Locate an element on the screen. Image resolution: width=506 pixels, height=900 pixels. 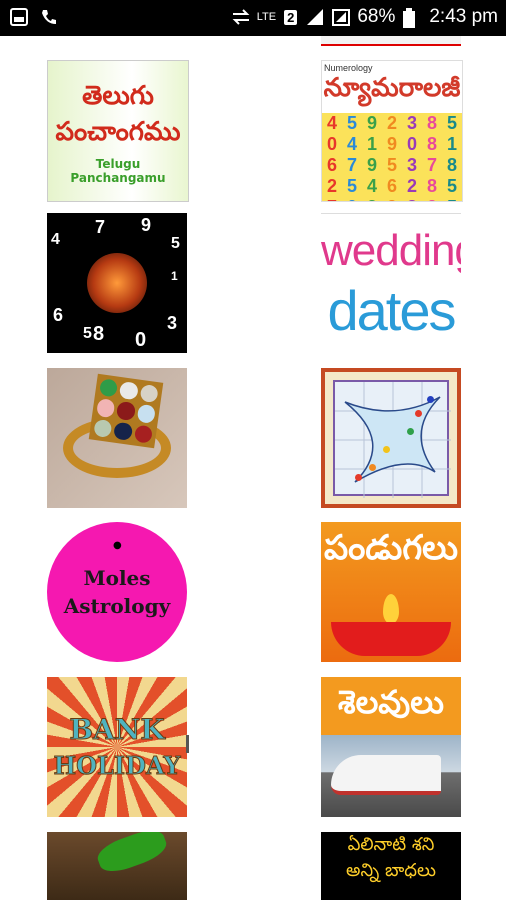
clock-number: 4 is located at coordinates (55, 239).